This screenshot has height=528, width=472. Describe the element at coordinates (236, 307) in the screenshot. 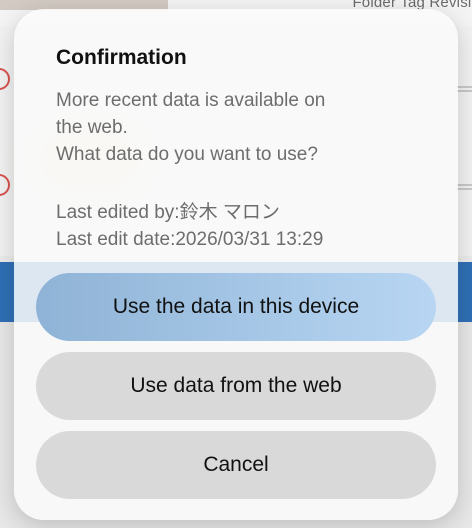

I see `use-device-data-button: Use the data in this device` at that location.